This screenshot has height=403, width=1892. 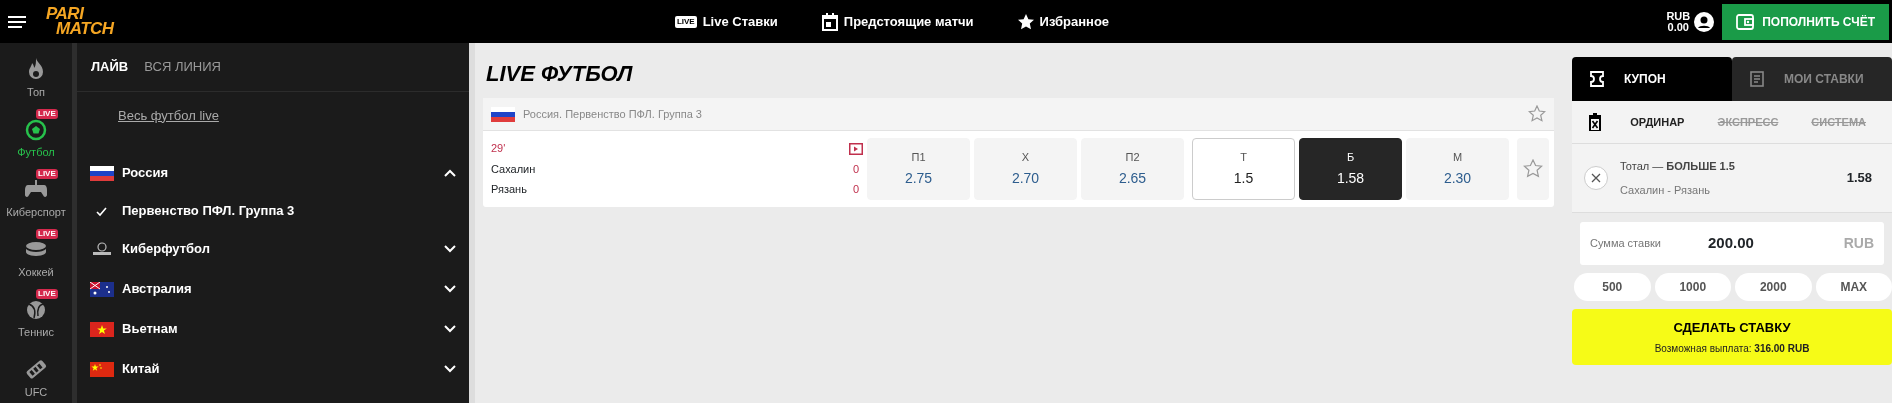 What do you see at coordinates (273, 122) in the screenshot?
I see `all-football-link: Весь футбол live` at bounding box center [273, 122].